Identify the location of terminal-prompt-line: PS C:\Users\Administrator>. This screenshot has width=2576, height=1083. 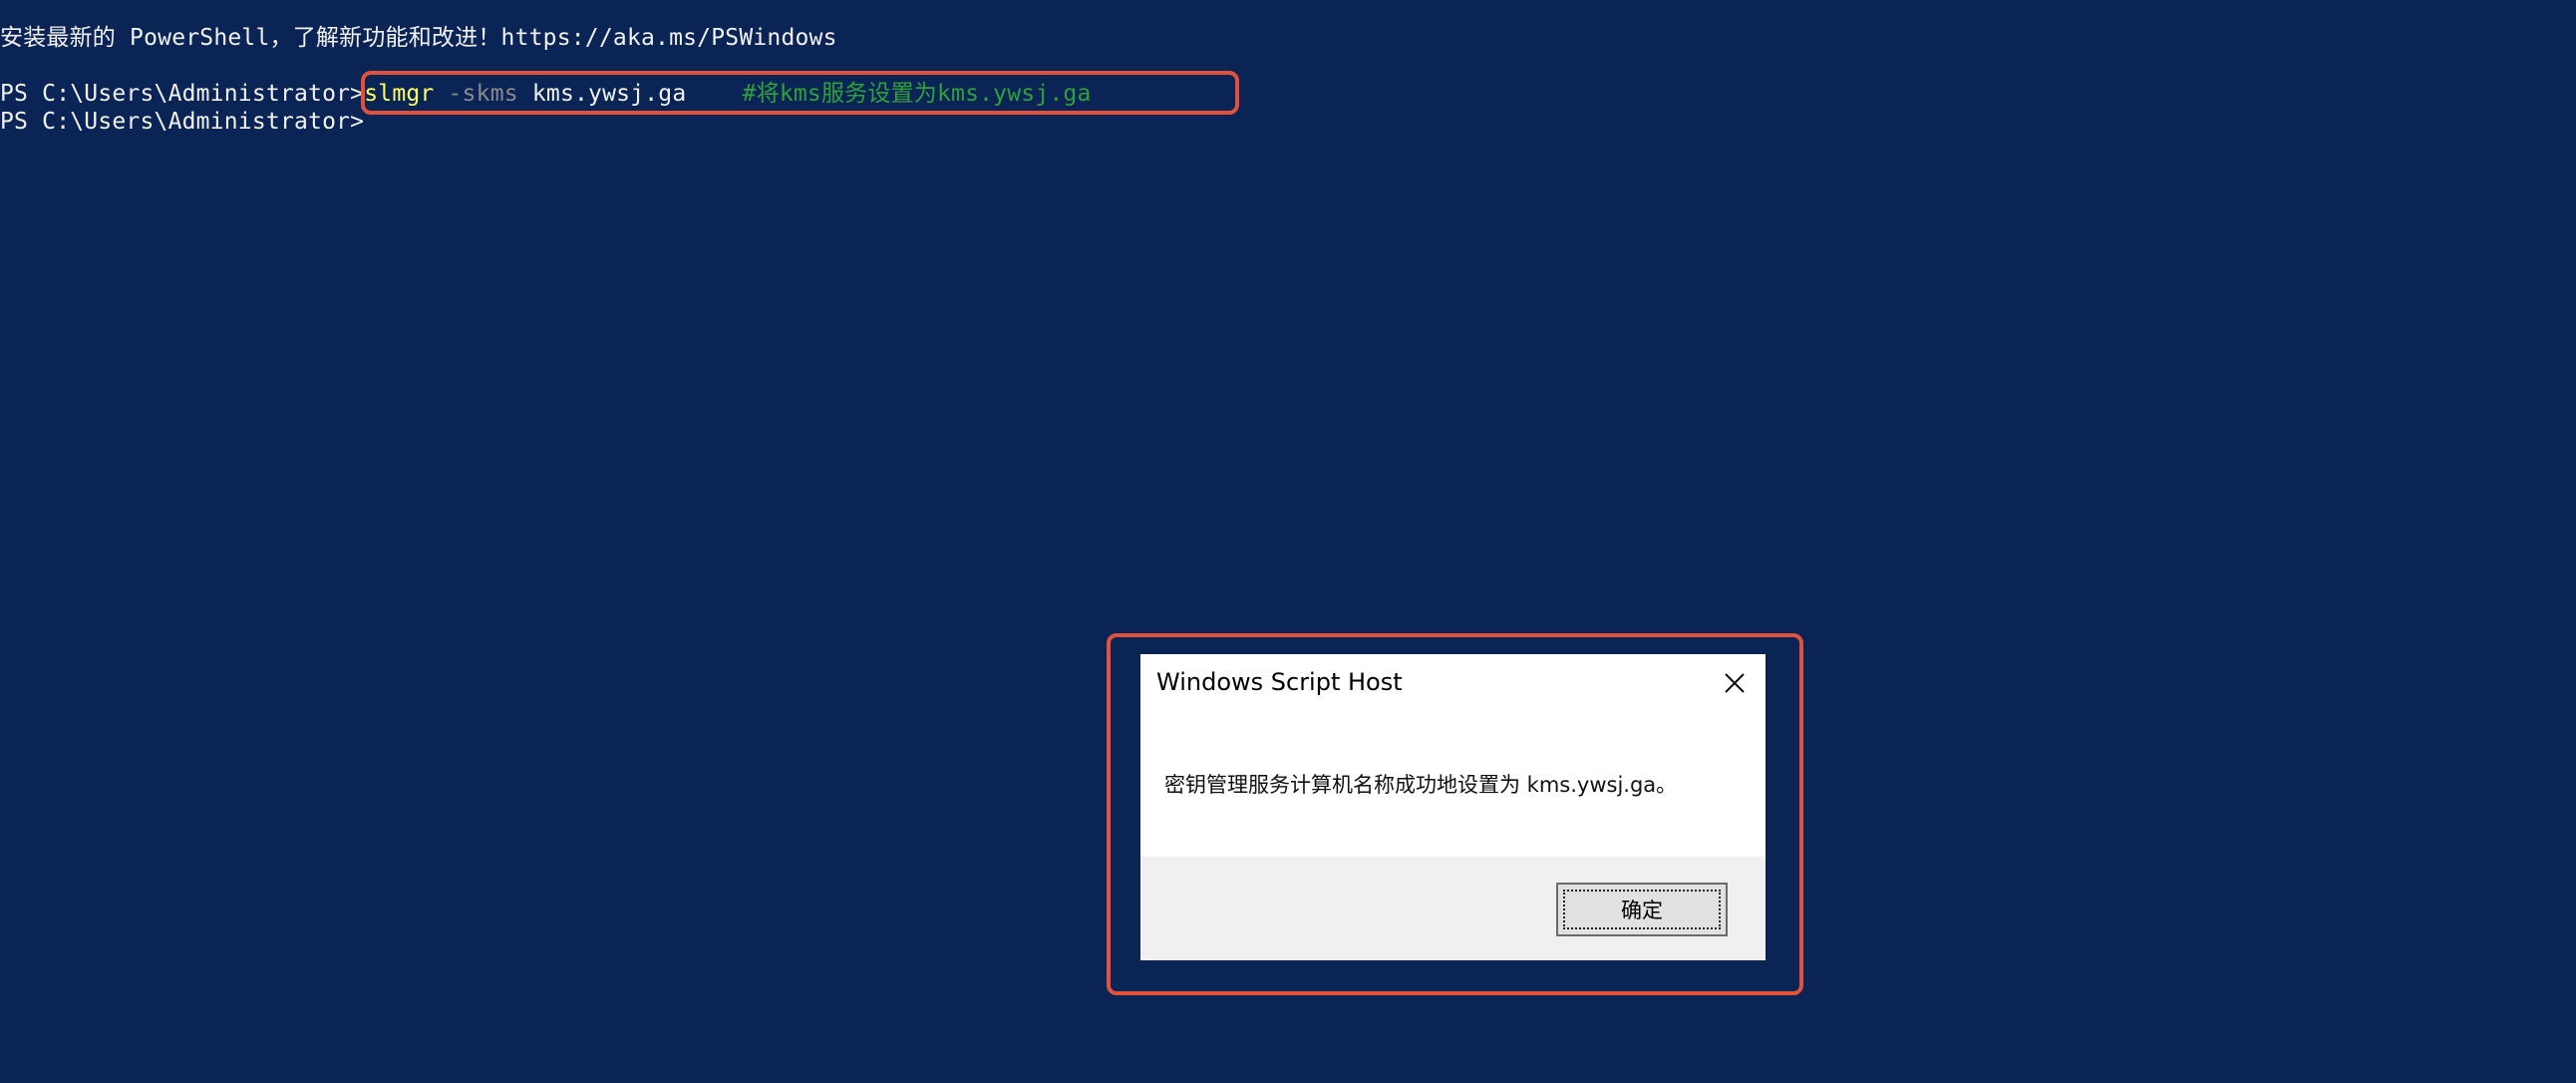
(182, 122).